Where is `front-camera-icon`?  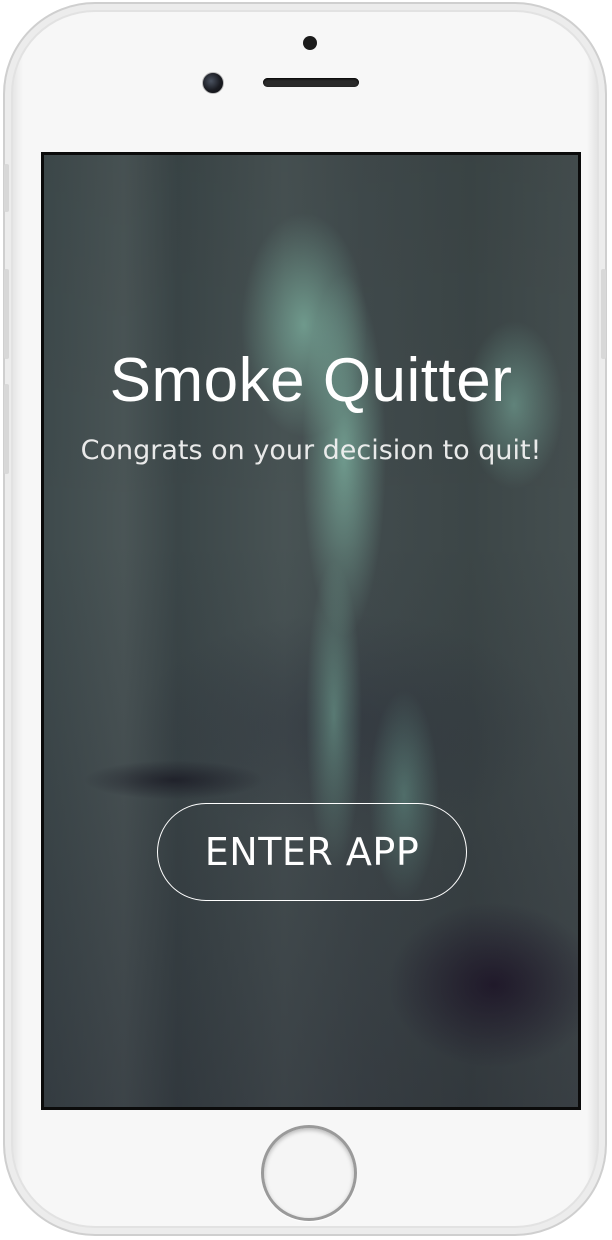 front-camera-icon is located at coordinates (310, 43).